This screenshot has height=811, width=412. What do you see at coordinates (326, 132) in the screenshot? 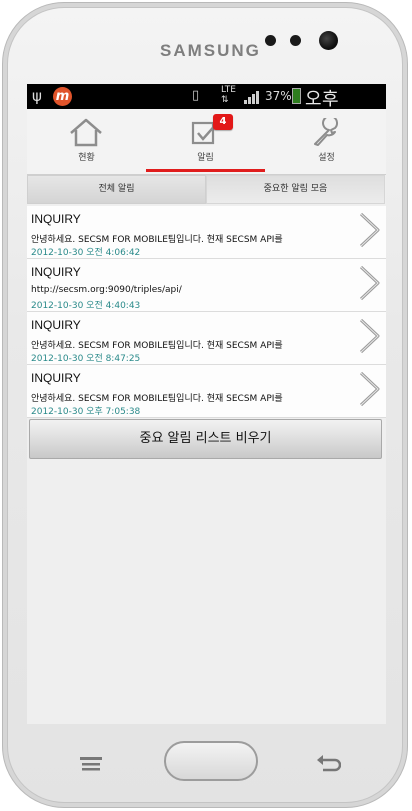
I see `wrench-icon` at bounding box center [326, 132].